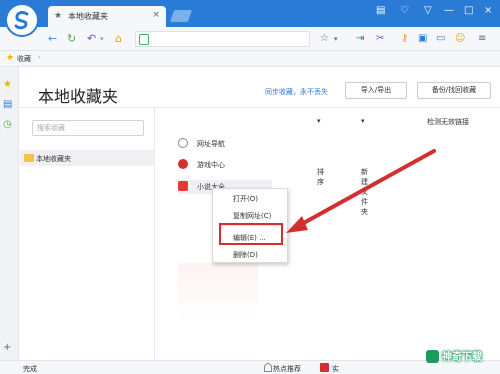 This screenshot has width=500, height=374. I want to click on news-icon, so click(324, 367).